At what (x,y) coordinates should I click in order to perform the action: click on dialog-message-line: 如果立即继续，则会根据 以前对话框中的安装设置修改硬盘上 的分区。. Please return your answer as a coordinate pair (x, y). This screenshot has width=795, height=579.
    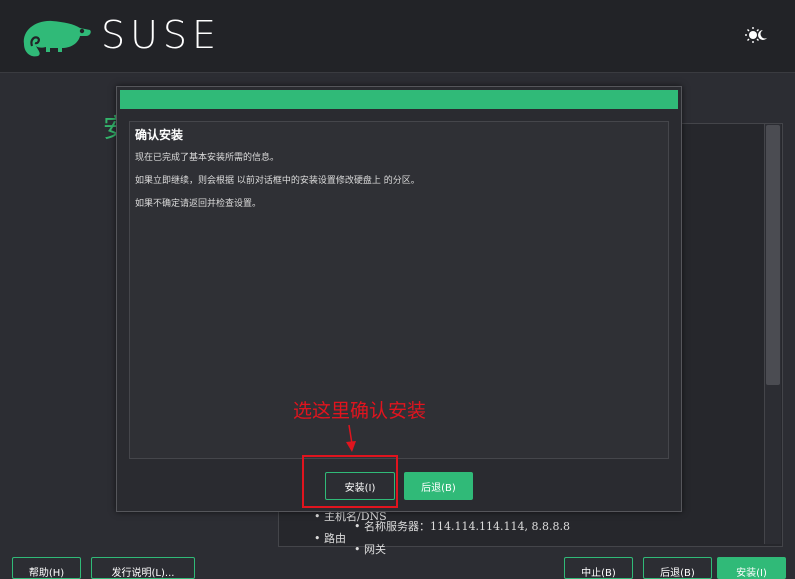
    Looking at the image, I should click on (277, 181).